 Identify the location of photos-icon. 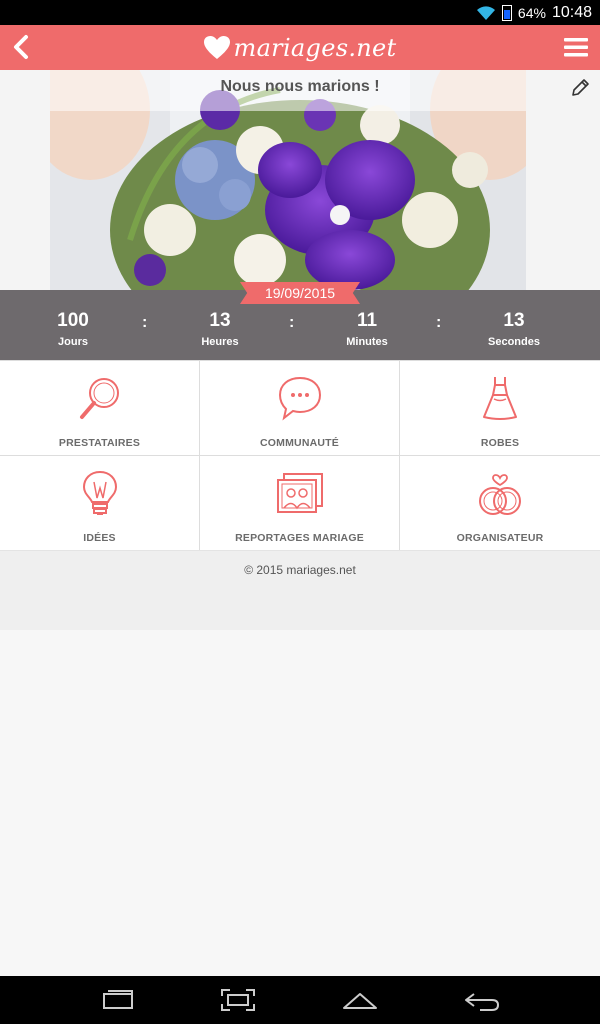
(299, 493).